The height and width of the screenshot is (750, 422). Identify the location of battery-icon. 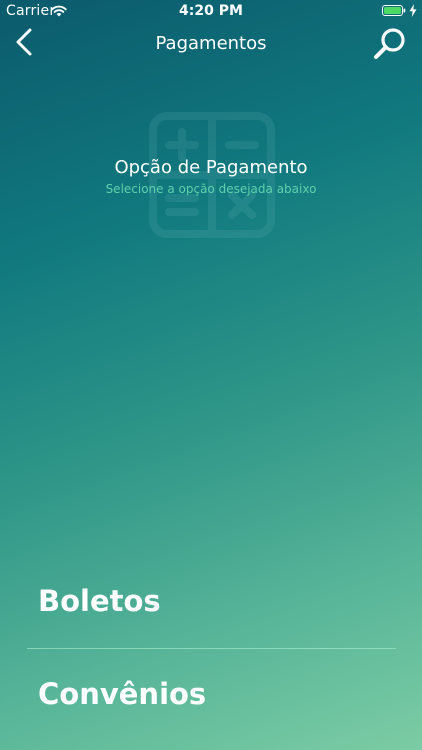
(394, 10).